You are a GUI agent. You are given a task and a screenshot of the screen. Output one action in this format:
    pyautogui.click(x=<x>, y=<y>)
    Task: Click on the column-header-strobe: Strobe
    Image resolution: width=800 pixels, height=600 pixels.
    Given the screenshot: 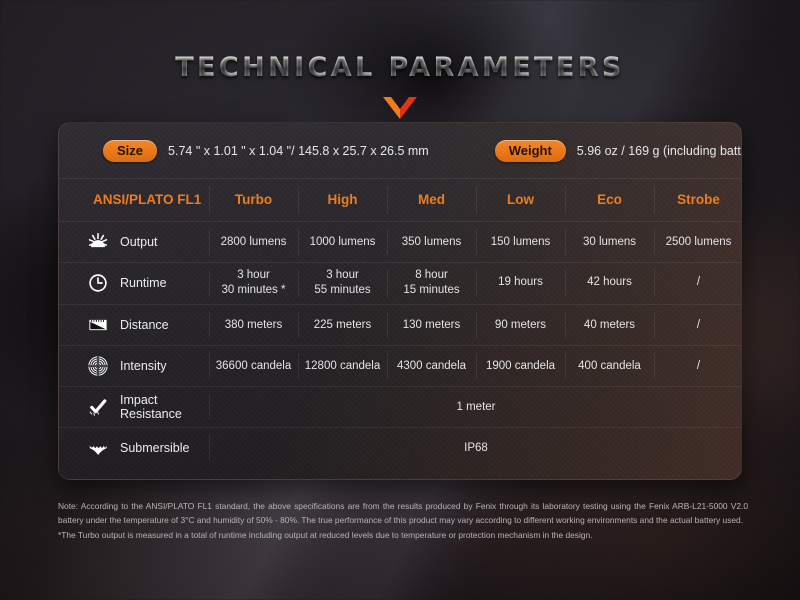 What is the action you would take?
    pyautogui.click(x=697, y=200)
    